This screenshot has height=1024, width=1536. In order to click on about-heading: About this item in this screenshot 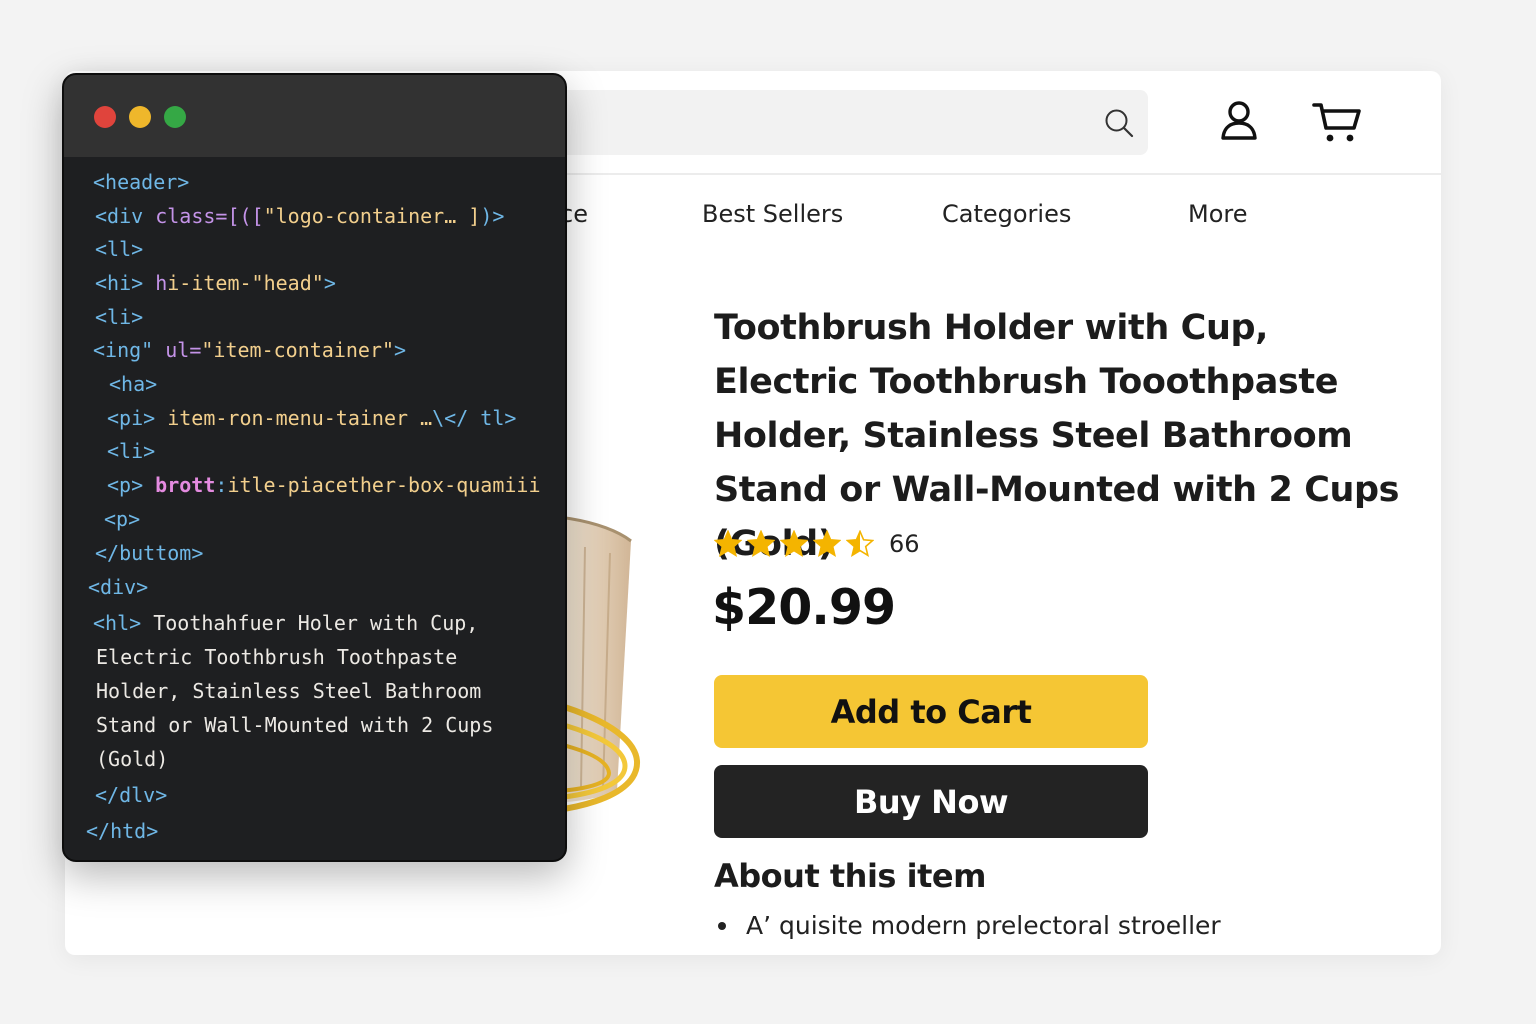, I will do `click(850, 876)`.